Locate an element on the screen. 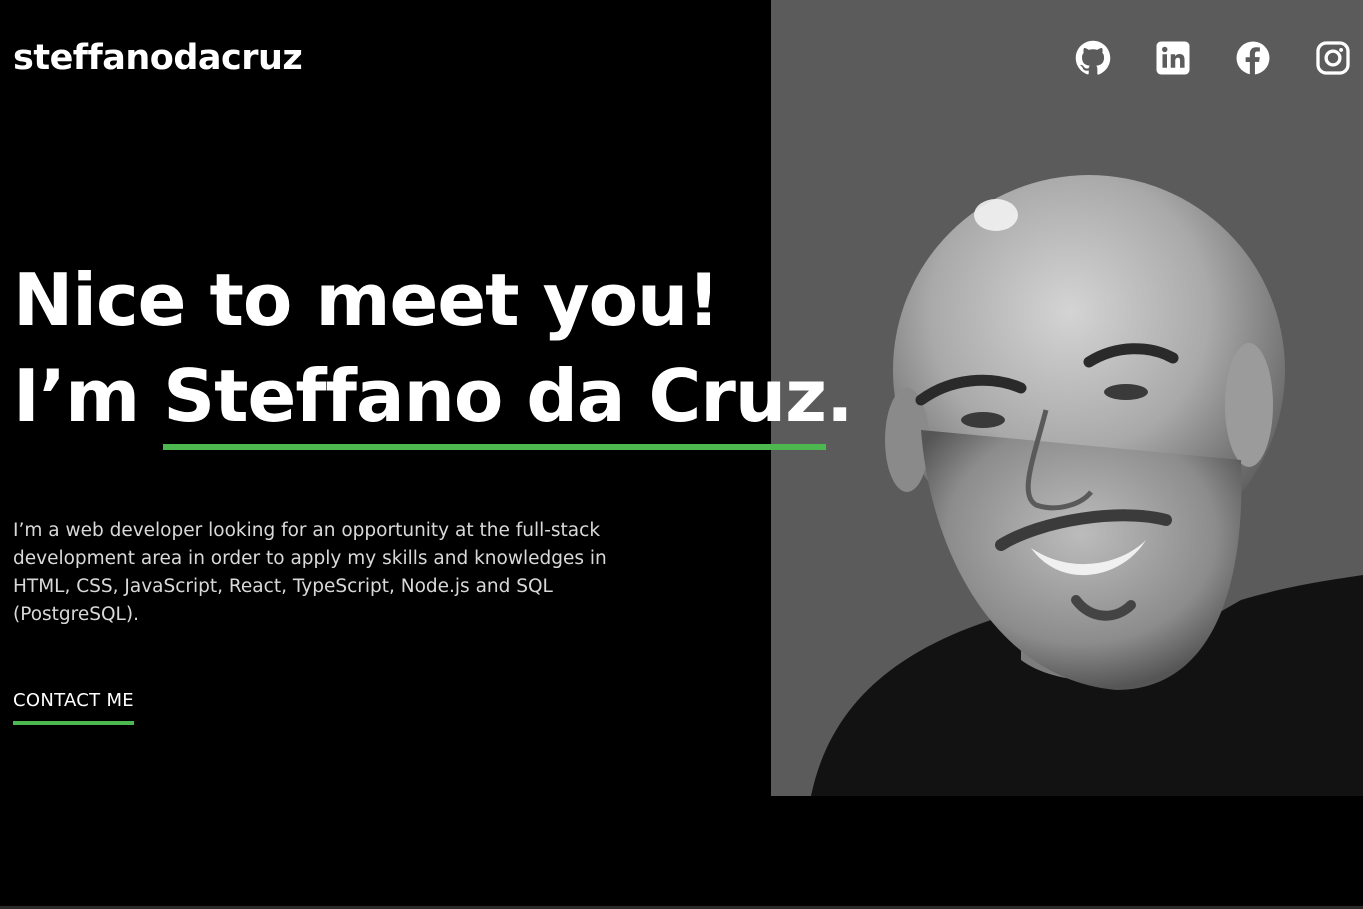 The height and width of the screenshot is (909, 1363). instagram-icon is located at coordinates (1333, 58).